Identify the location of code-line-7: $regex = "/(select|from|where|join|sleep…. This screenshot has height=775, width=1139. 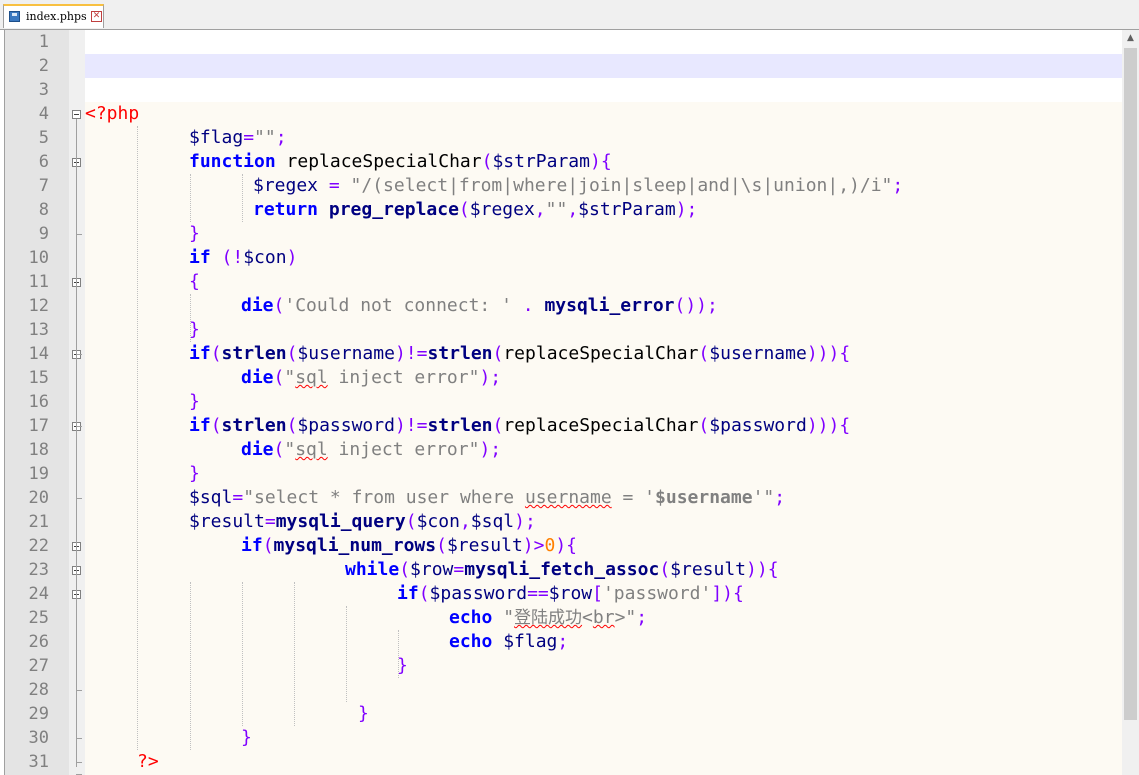
(605, 186).